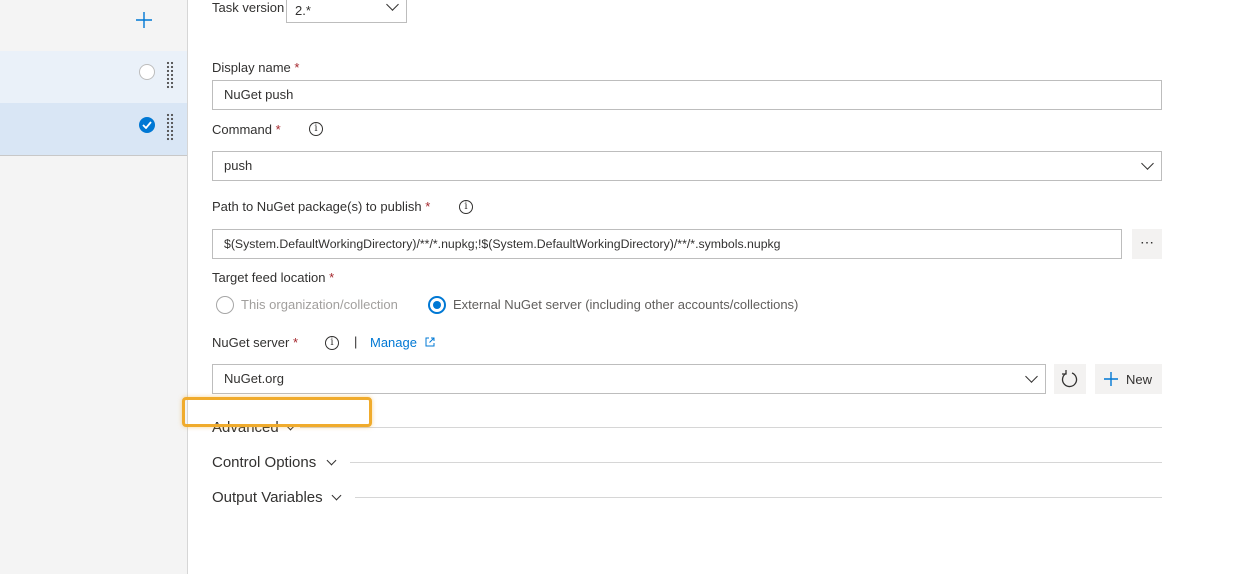 Image resolution: width=1252 pixels, height=574 pixels. Describe the element at coordinates (248, 7) in the screenshot. I see `task-version-label: Task version` at that location.